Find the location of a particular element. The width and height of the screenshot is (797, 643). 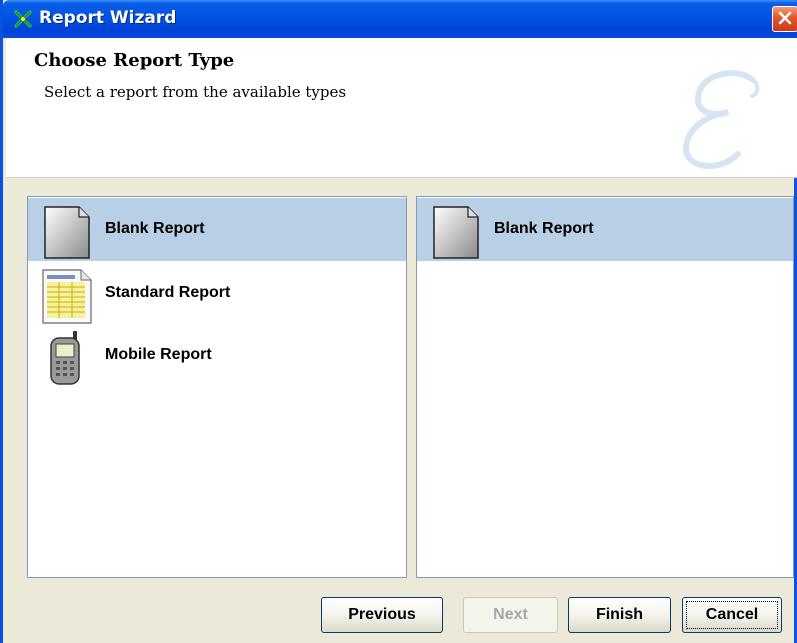

script-e-watermark-icon is located at coordinates (718, 119).